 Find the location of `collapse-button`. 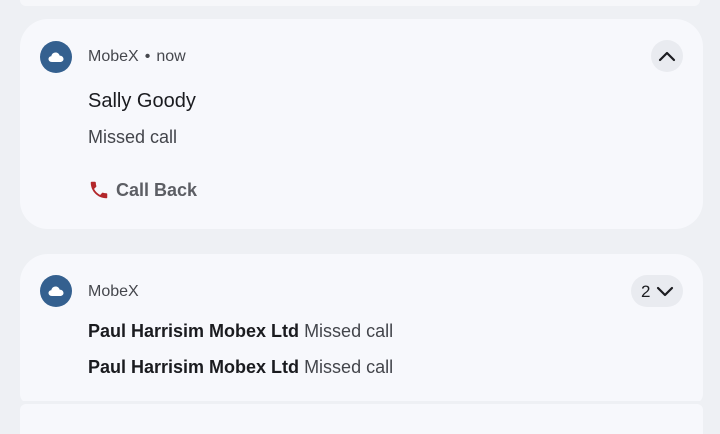

collapse-button is located at coordinates (667, 56).